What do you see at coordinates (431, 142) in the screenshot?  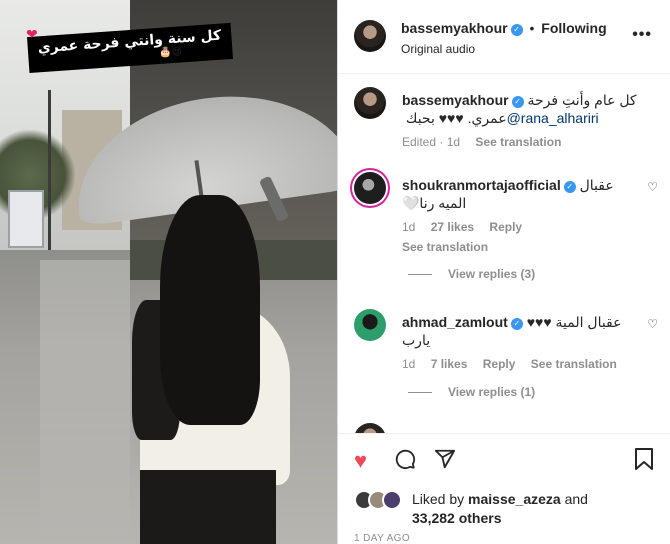 I see `caption-edited-time: Edited · 1d` at bounding box center [431, 142].